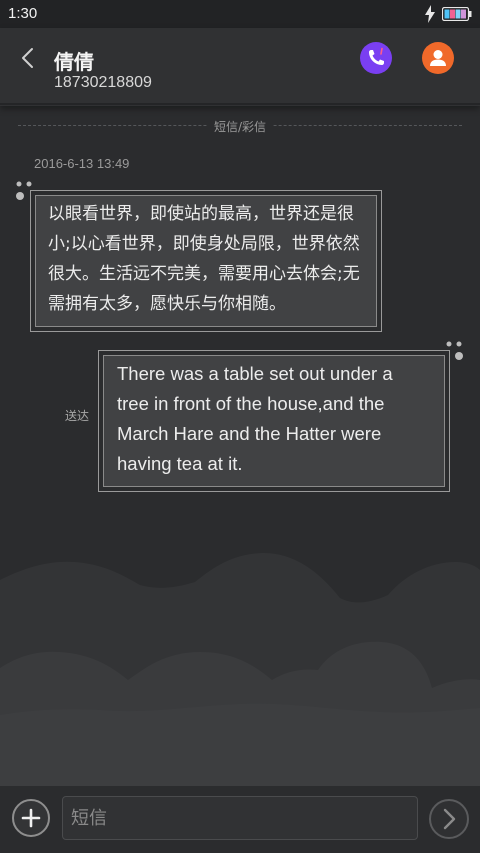 This screenshot has width=480, height=853. What do you see at coordinates (457, 14) in the screenshot?
I see `battery-icon` at bounding box center [457, 14].